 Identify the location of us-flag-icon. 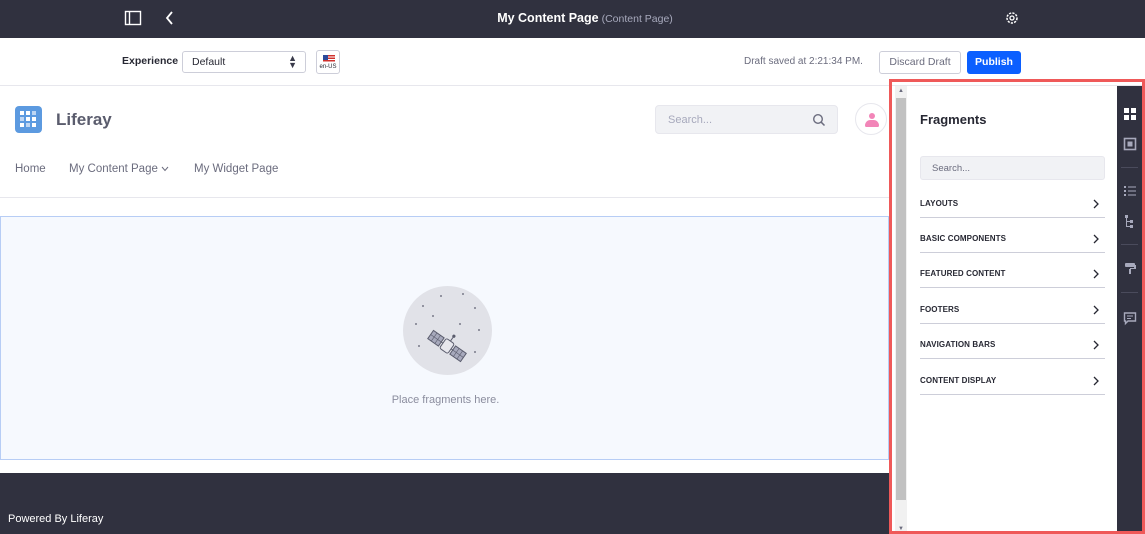
(329, 59).